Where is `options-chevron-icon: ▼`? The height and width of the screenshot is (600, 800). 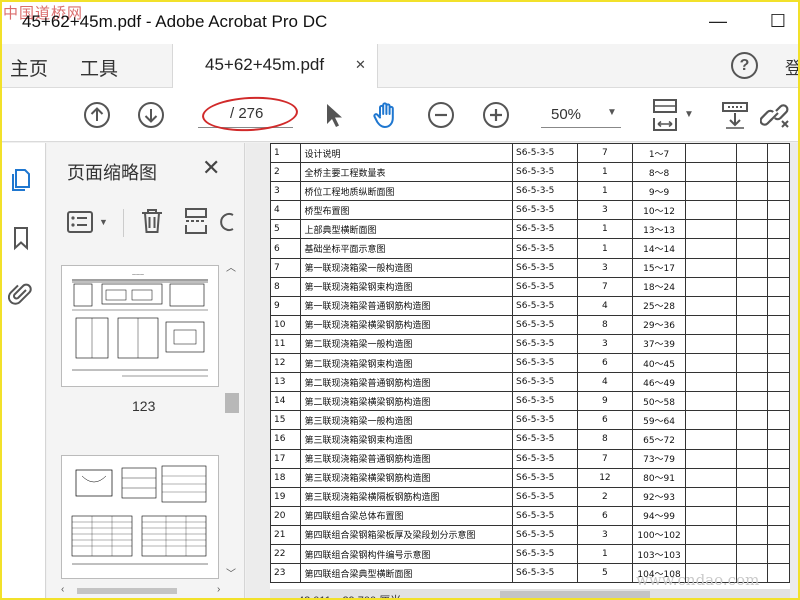 options-chevron-icon: ▼ is located at coordinates (103, 222).